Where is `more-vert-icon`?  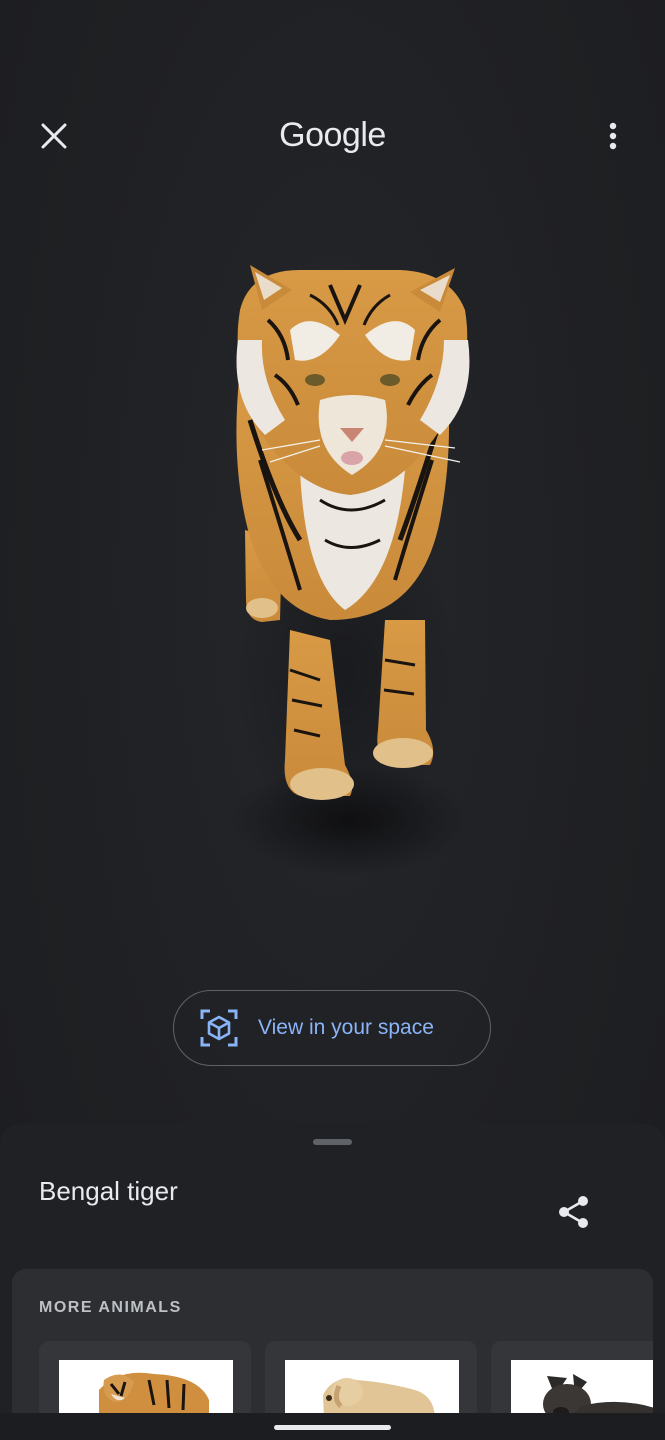
more-vert-icon is located at coordinates (613, 136).